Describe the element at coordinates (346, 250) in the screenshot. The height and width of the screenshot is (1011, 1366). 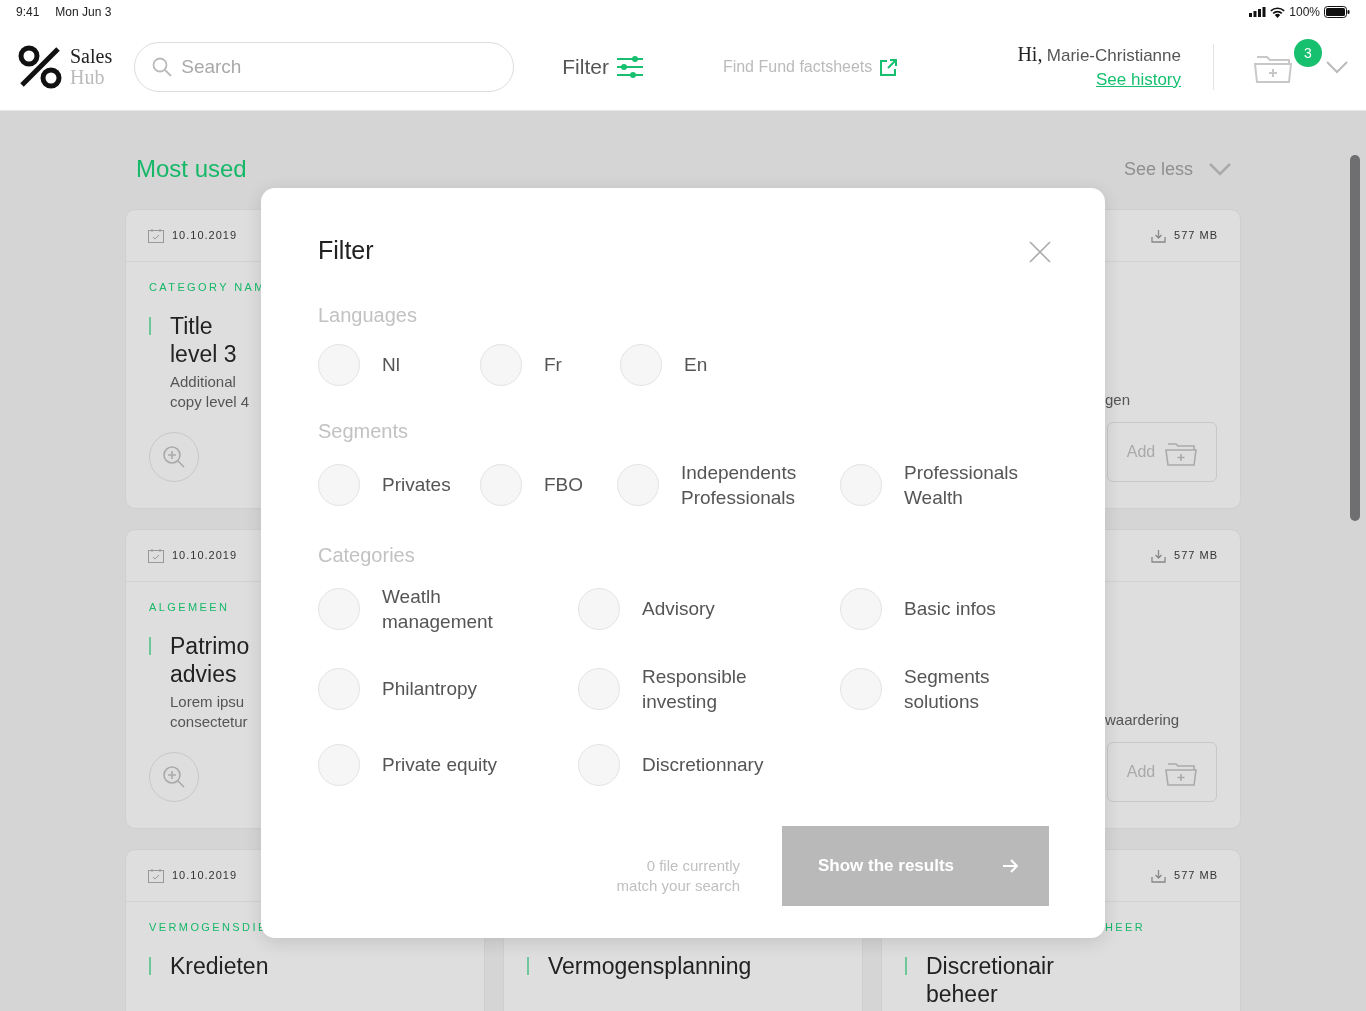
I see `dialog-title: Filter` at that location.